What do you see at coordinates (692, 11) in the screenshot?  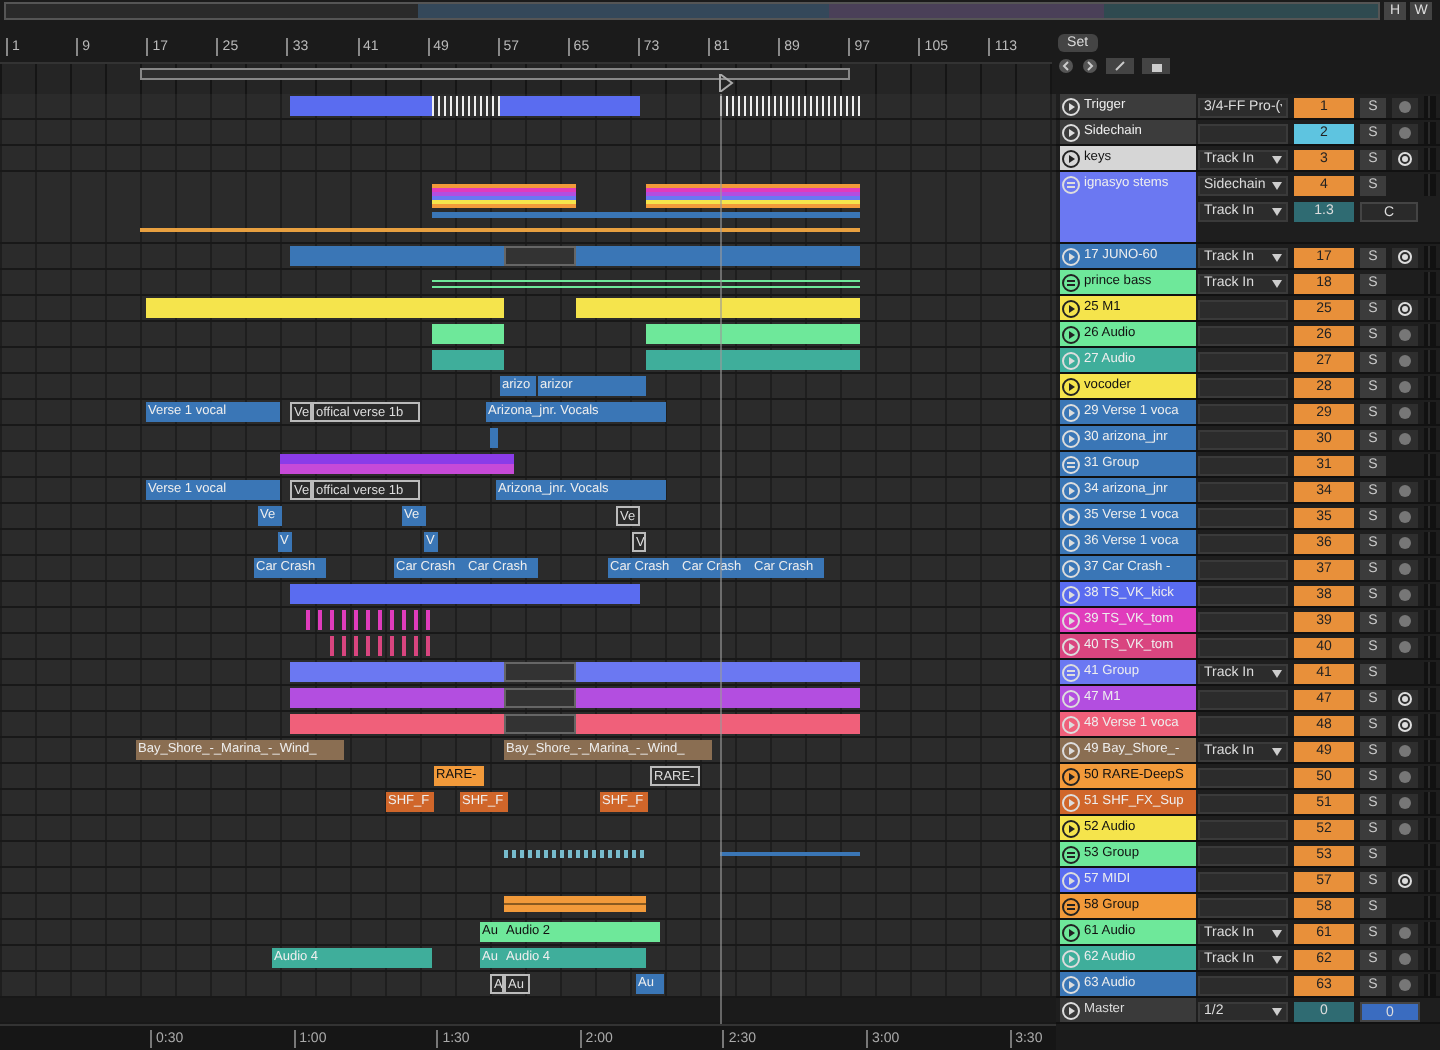 I see `overview-strip` at bounding box center [692, 11].